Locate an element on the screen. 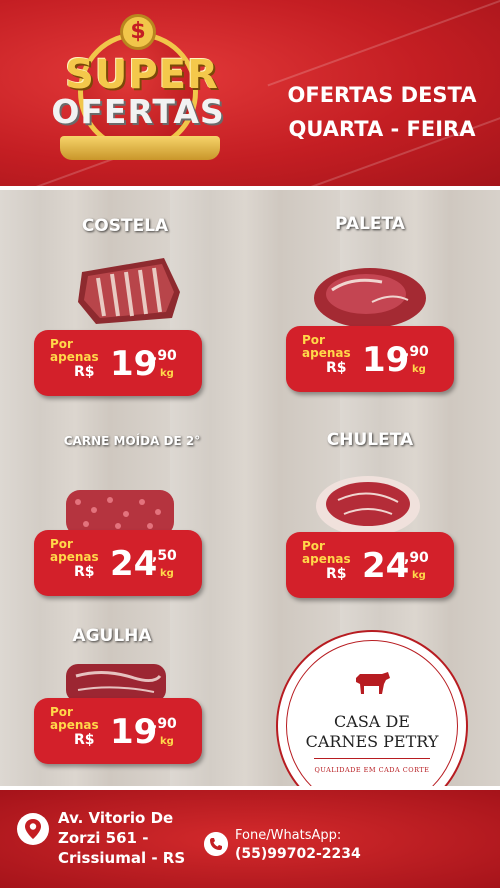 The width and height of the screenshot is (500, 888). super-ofertas-badge: $ SUPER OFERTAS is located at coordinates (138, 94).